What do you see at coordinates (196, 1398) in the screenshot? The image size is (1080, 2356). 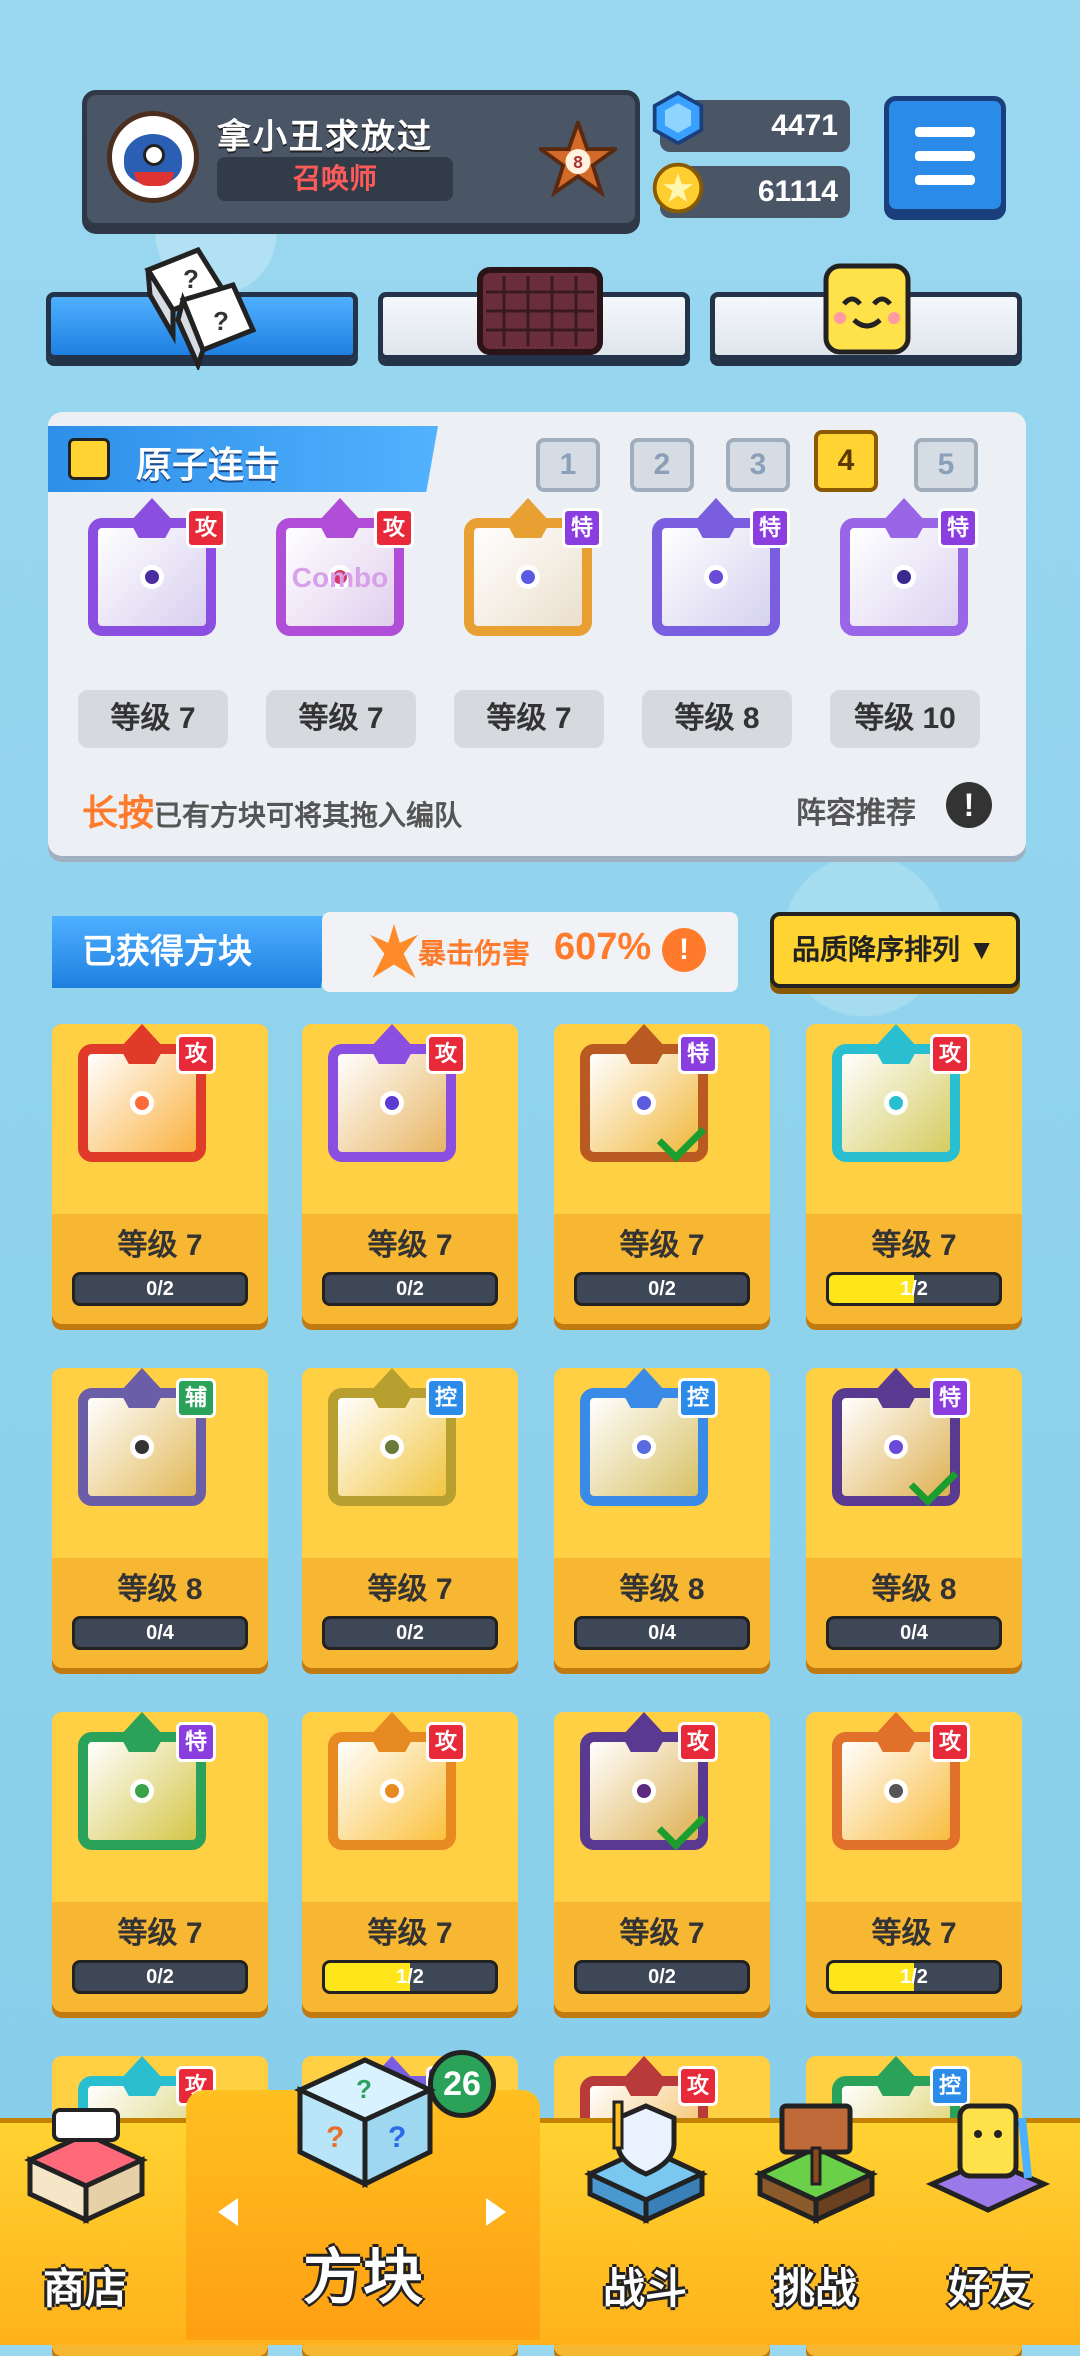 I see `dice-type-tag: 辅` at bounding box center [196, 1398].